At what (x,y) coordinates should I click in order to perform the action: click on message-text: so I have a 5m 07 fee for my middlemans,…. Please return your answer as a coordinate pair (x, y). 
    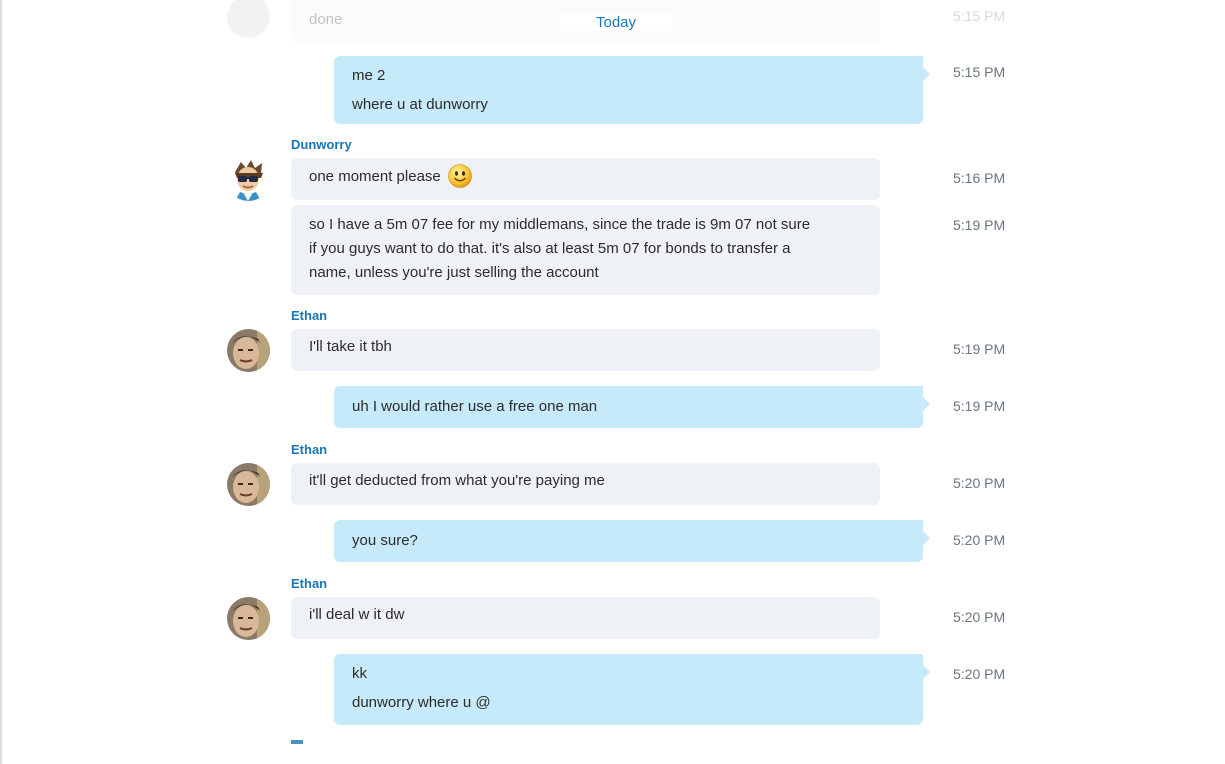
    Looking at the image, I should click on (560, 224).